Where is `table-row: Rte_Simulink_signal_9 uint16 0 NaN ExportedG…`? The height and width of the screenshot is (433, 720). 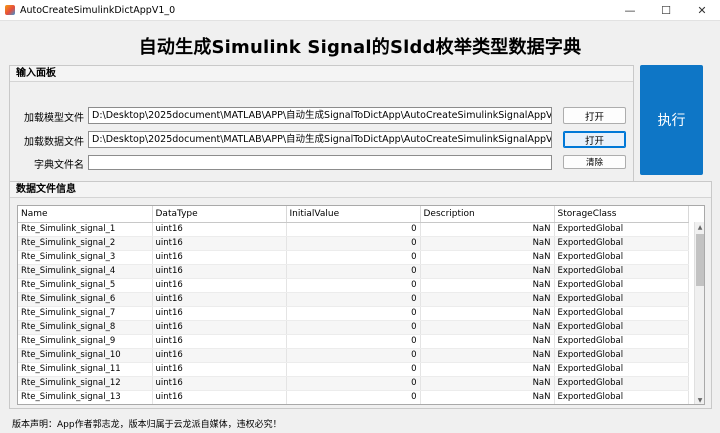 table-row: Rte_Simulink_signal_9 uint16 0 NaN ExportedG… is located at coordinates (353, 341).